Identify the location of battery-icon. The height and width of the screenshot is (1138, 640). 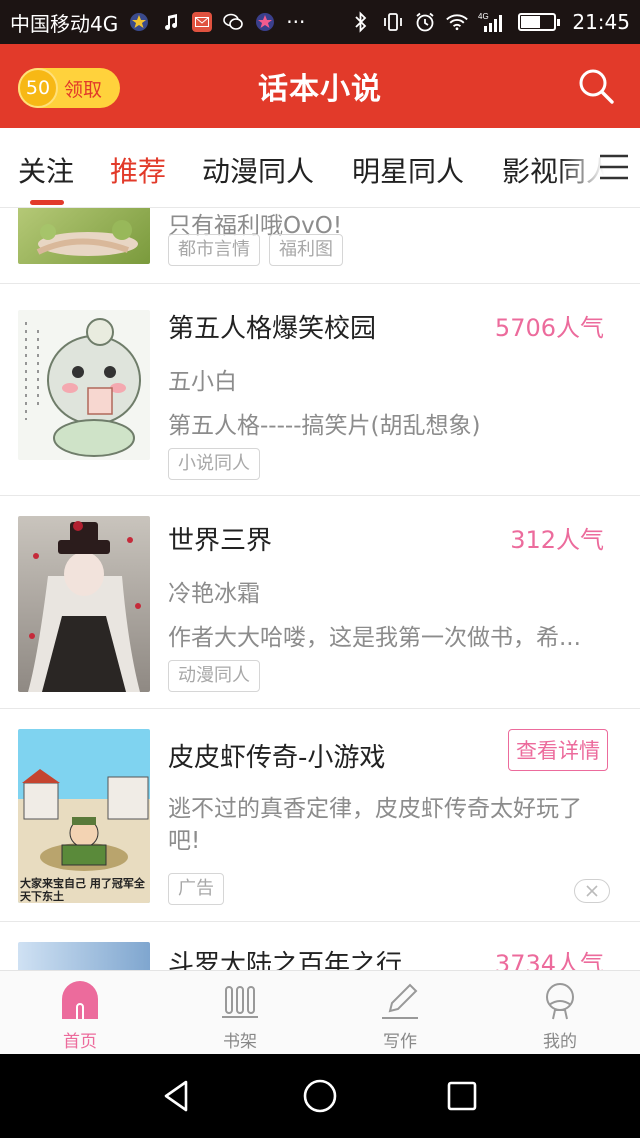
(539, 22).